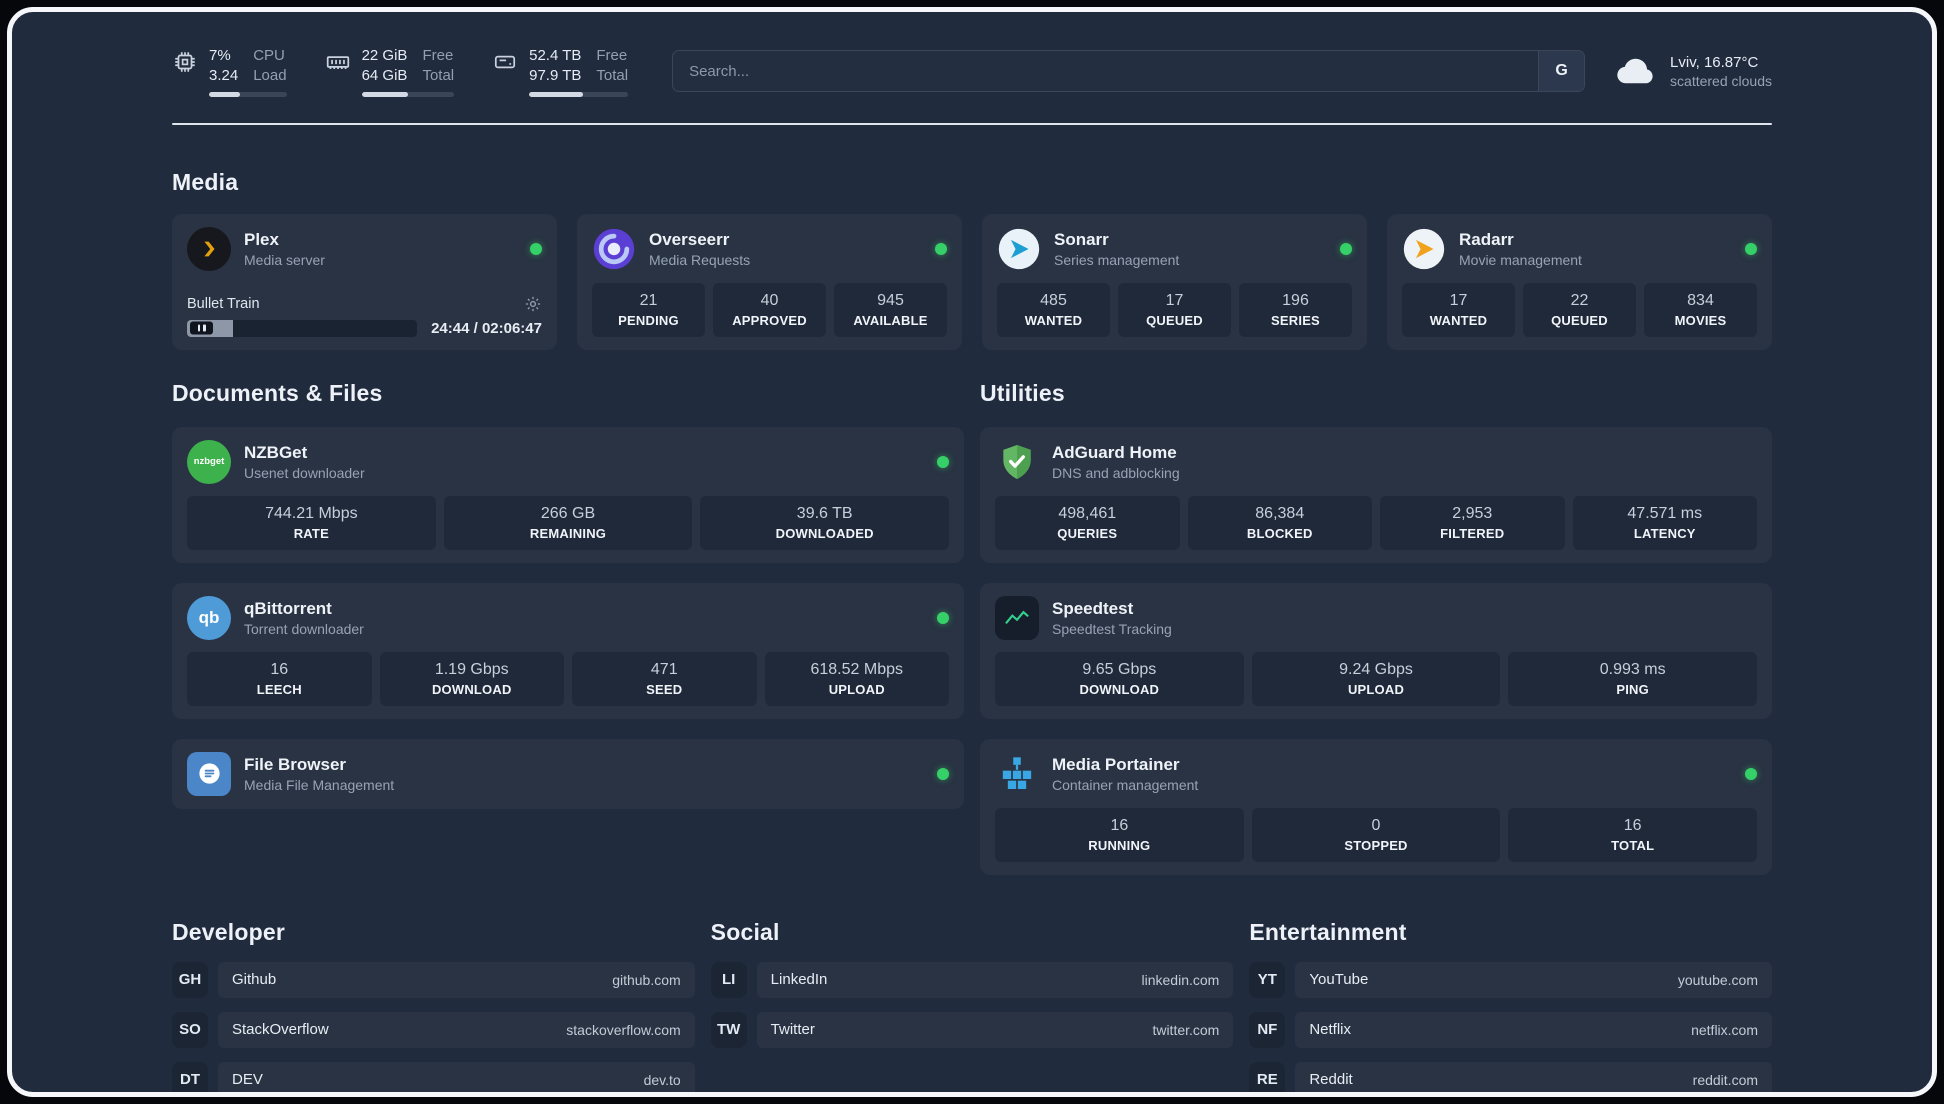 Image resolution: width=1944 pixels, height=1104 pixels. Describe the element at coordinates (1376, 834) in the screenshot. I see `stat-tile: 0 STOPPED` at that location.